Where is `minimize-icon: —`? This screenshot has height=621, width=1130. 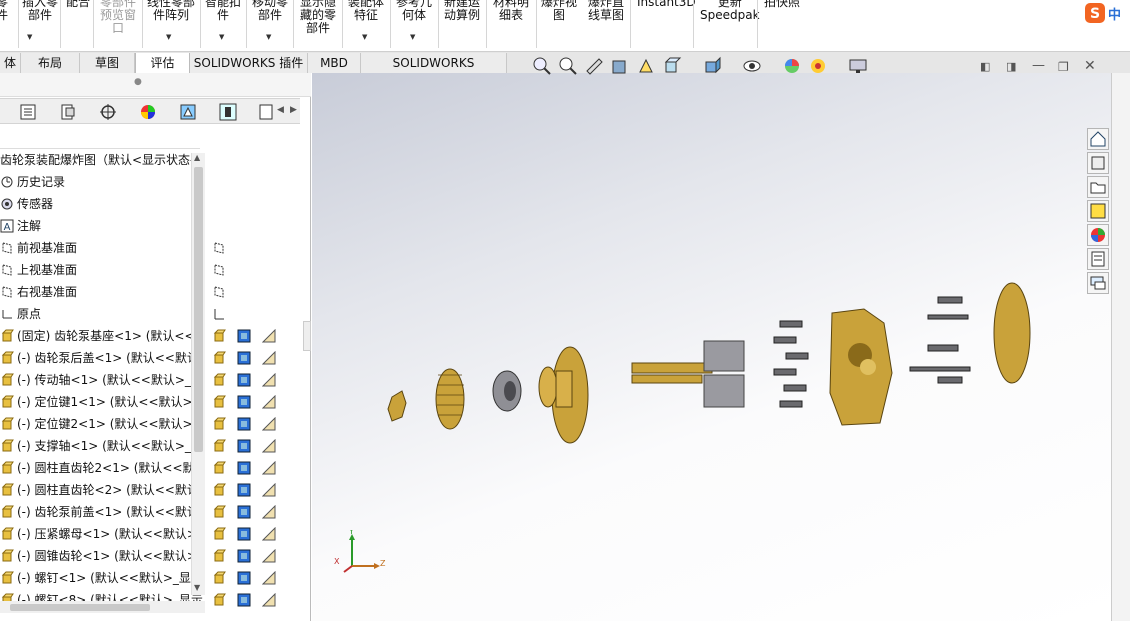
minimize-icon: — is located at coordinates (1038, 65).